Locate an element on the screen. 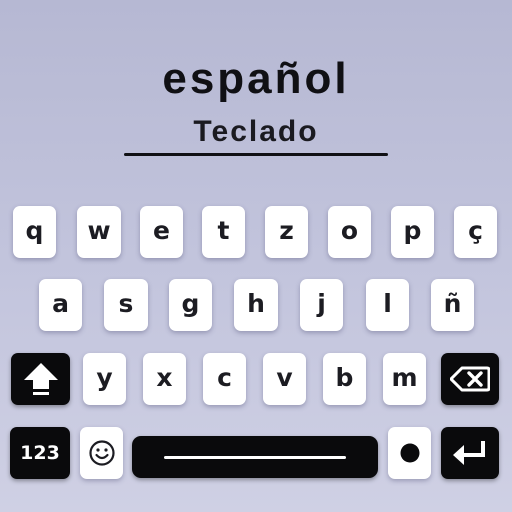  key-q: q is located at coordinates (34, 232).